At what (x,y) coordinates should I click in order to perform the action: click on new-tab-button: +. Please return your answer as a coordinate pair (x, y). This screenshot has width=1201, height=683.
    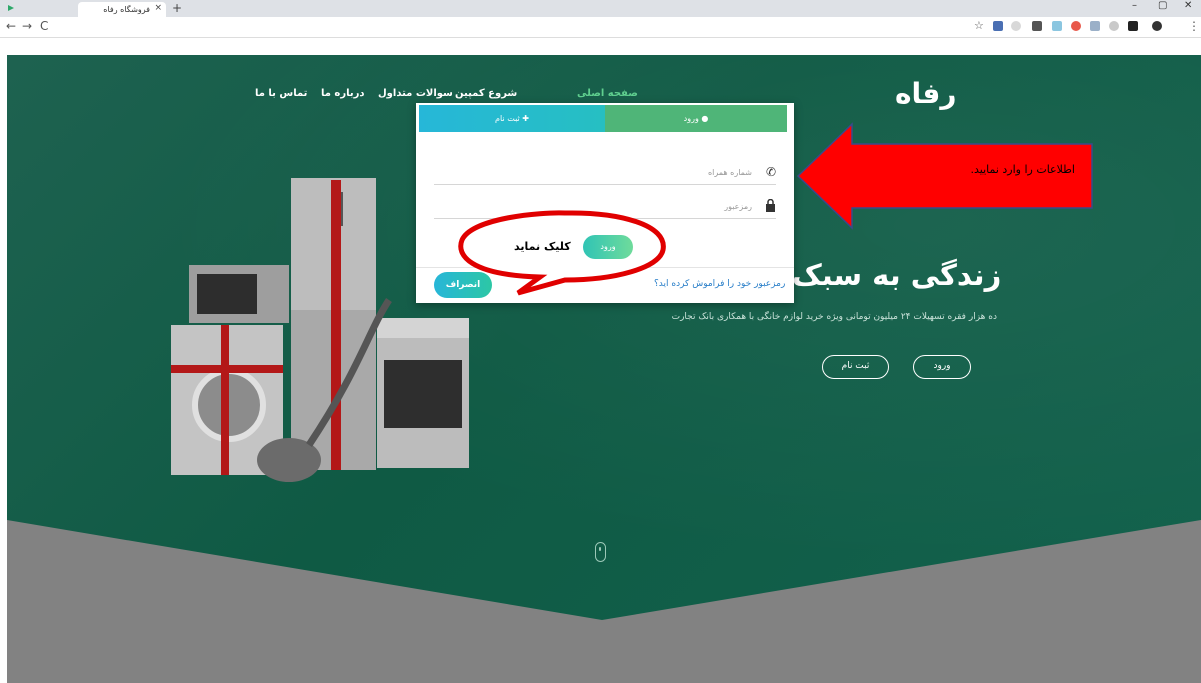
    Looking at the image, I should click on (177, 8).